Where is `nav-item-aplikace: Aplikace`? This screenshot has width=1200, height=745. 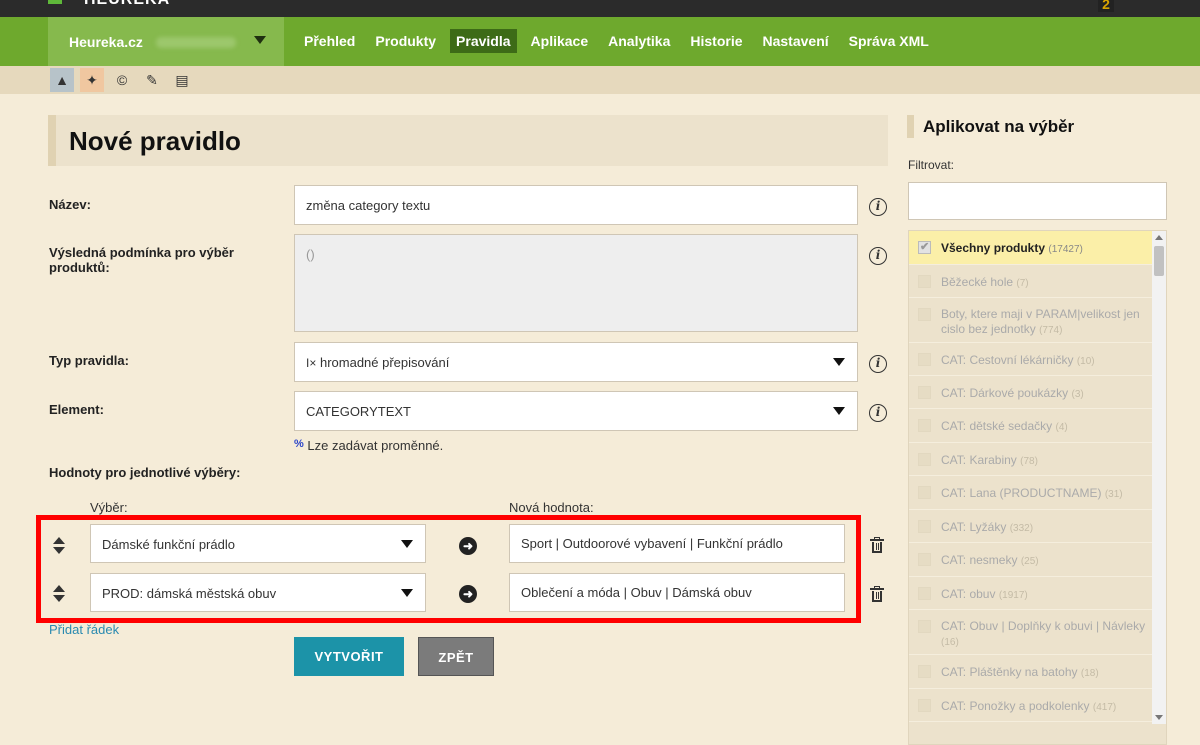 nav-item-aplikace: Aplikace is located at coordinates (560, 41).